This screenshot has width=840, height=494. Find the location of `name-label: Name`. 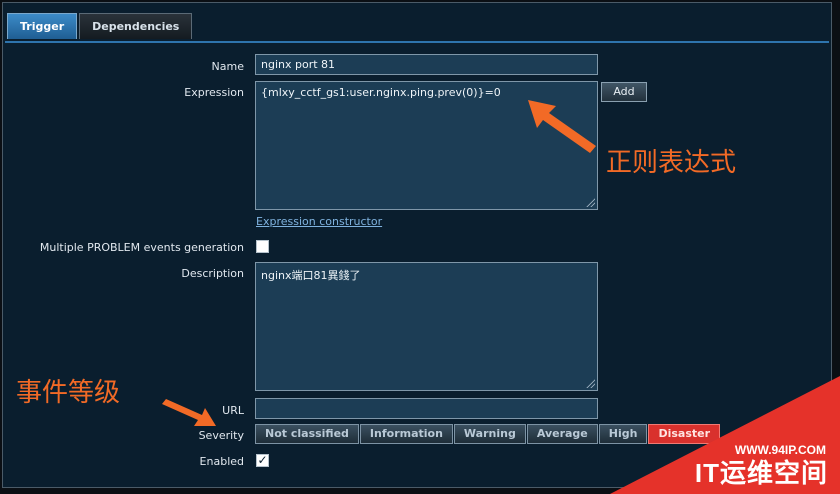

name-label: Name is located at coordinates (227, 66).